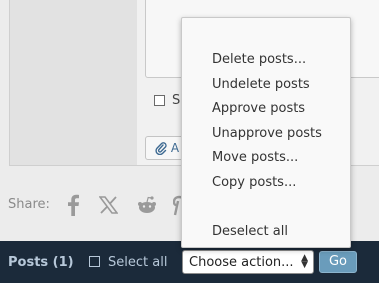 This screenshot has width=379, height=283. Describe the element at coordinates (137, 262) in the screenshot. I see `select-all-label: Select all` at that location.